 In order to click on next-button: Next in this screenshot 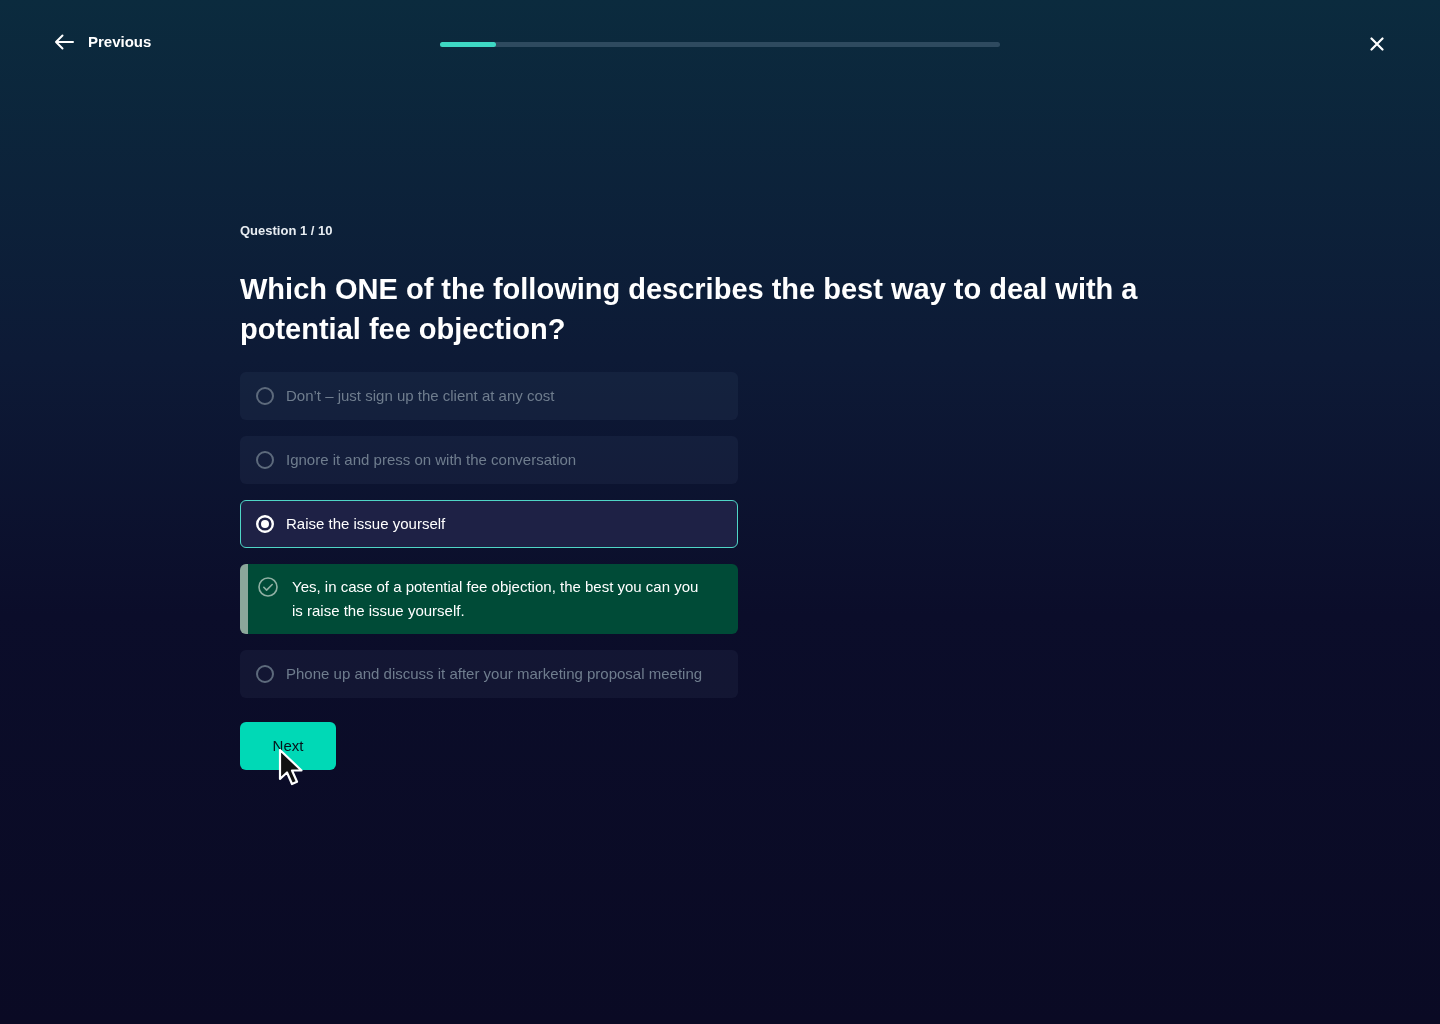, I will do `click(288, 746)`.